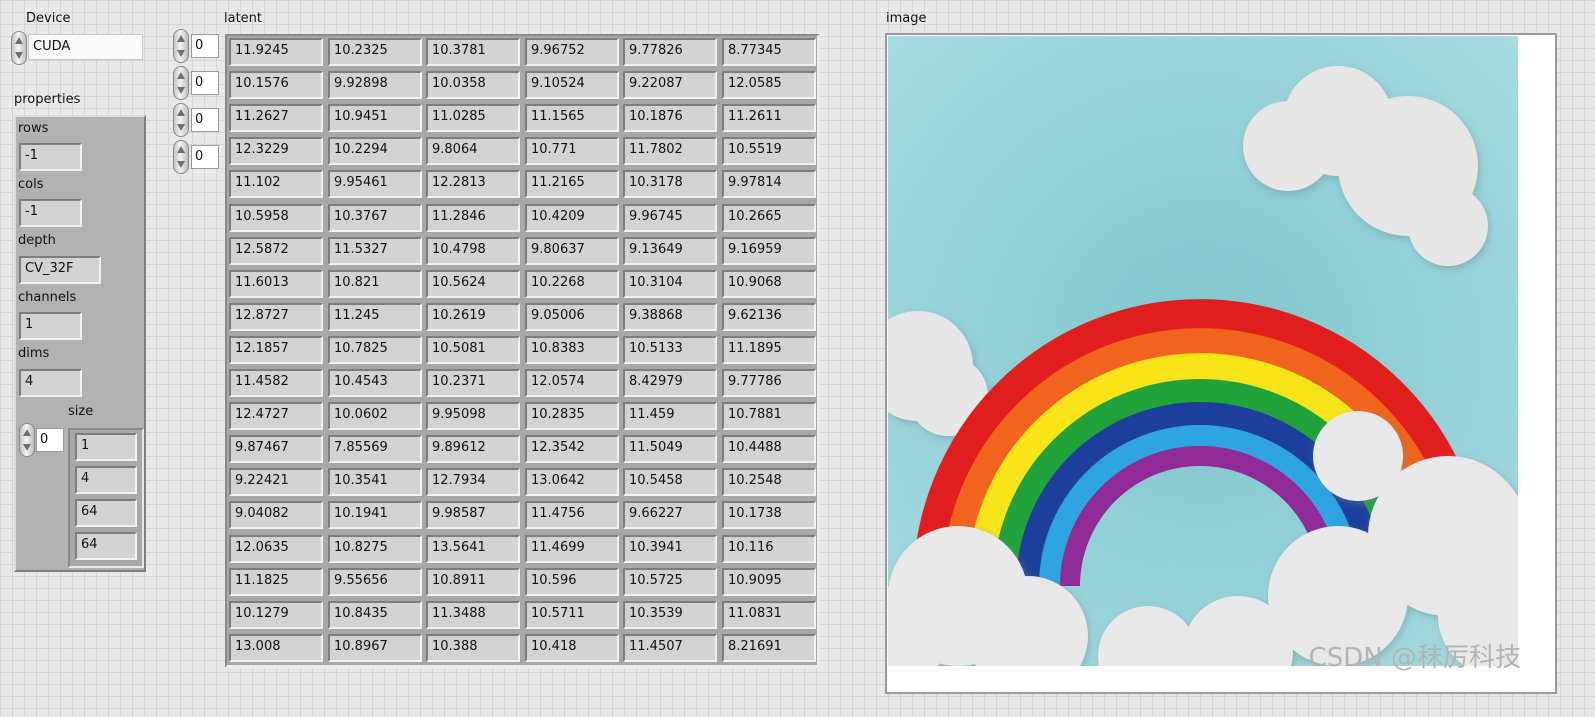  I want to click on latent-cell: 10.2665, so click(769, 218).